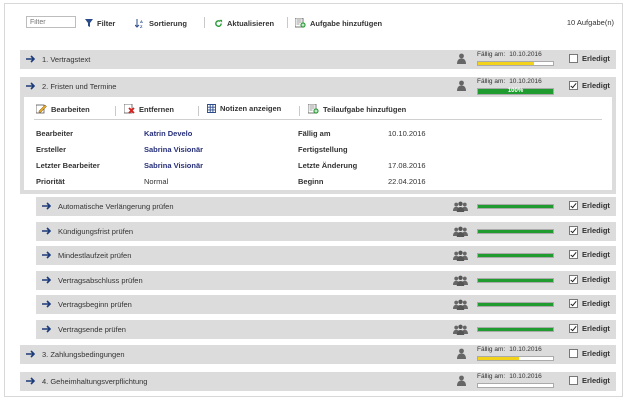 The height and width of the screenshot is (401, 627). I want to click on subtask-row: Automatische Verlängerung prüfen Erledigt, so click(326, 206).